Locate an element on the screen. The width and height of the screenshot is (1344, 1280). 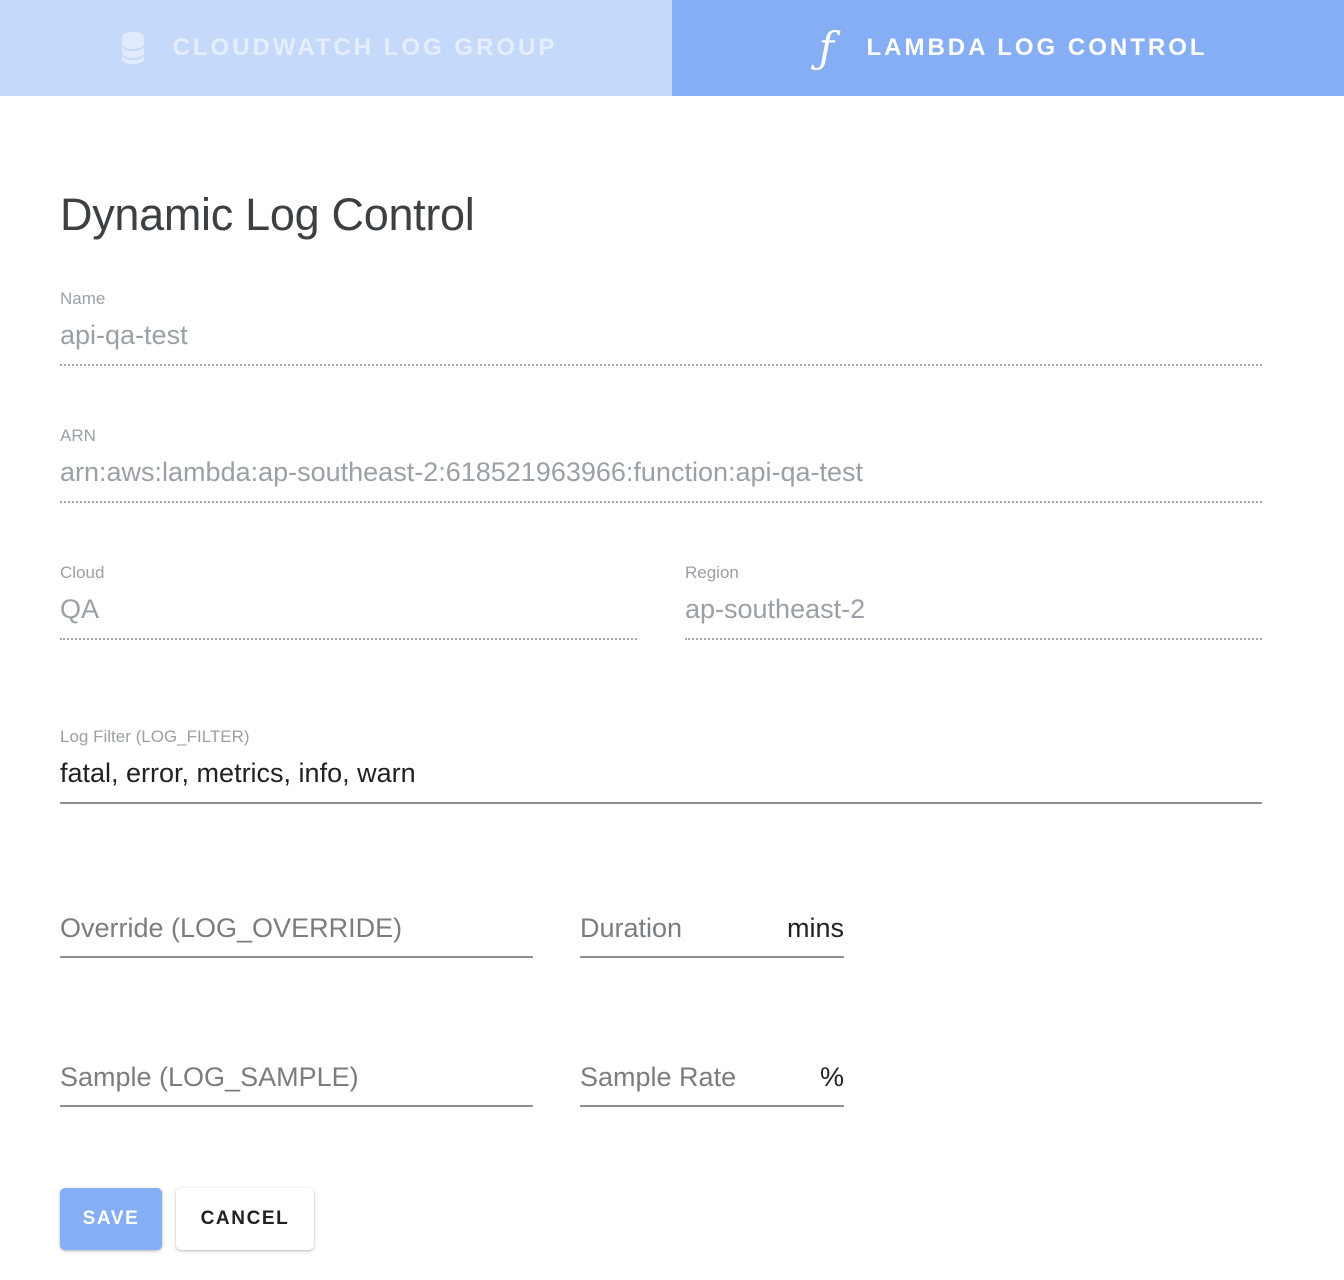
tab-label-cloudwatch: CloudWatch Log Group is located at coordinates (365, 47).